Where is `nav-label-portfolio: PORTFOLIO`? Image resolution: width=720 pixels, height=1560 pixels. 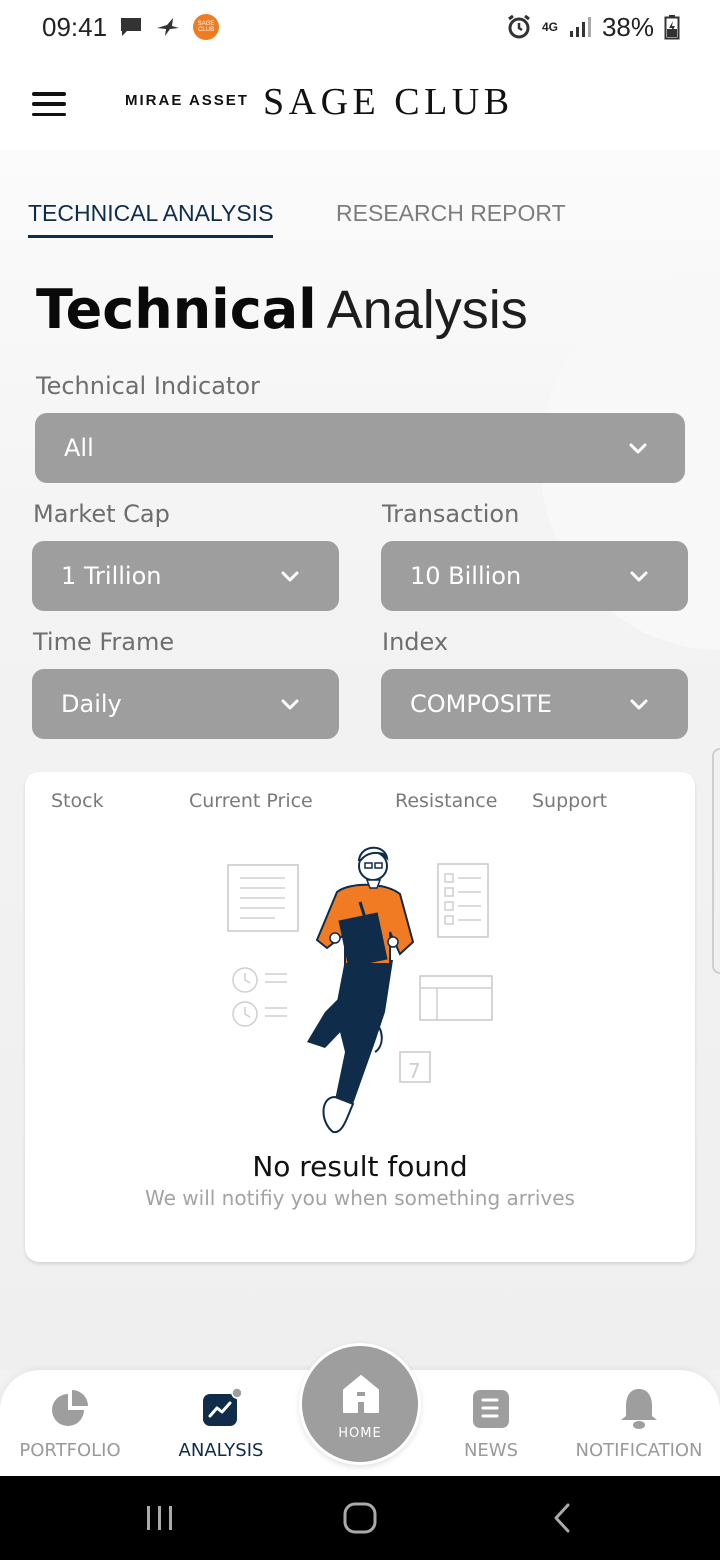
nav-label-portfolio: PORTFOLIO is located at coordinates (70, 1450).